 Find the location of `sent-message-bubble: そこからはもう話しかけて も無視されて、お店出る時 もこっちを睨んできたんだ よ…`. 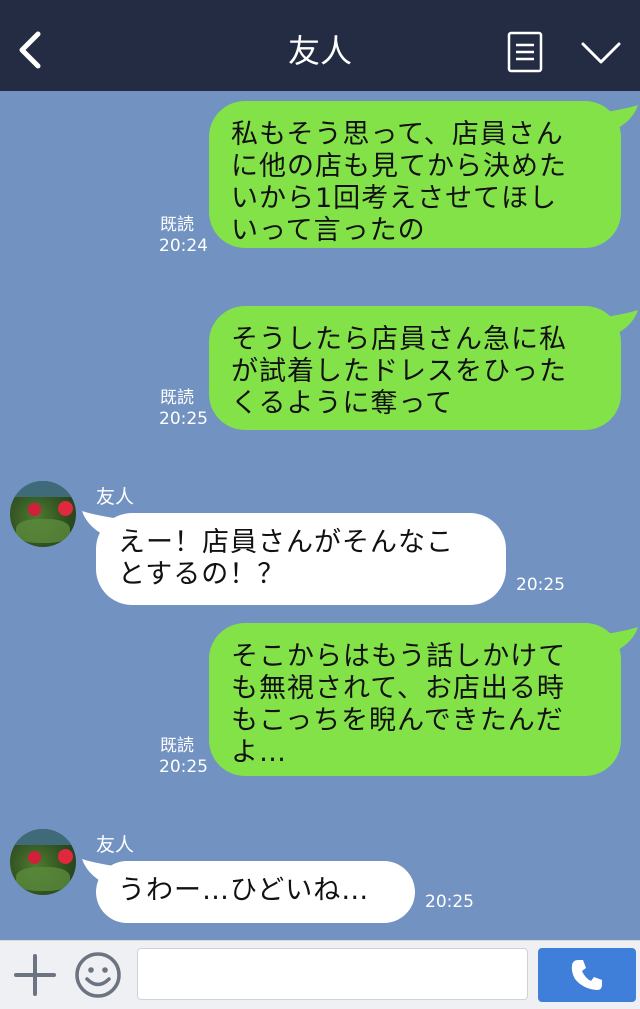

sent-message-bubble: そこからはもう話しかけて も無視されて、お店出る時 もこっちを睨んできたんだ よ… is located at coordinates (415, 699).